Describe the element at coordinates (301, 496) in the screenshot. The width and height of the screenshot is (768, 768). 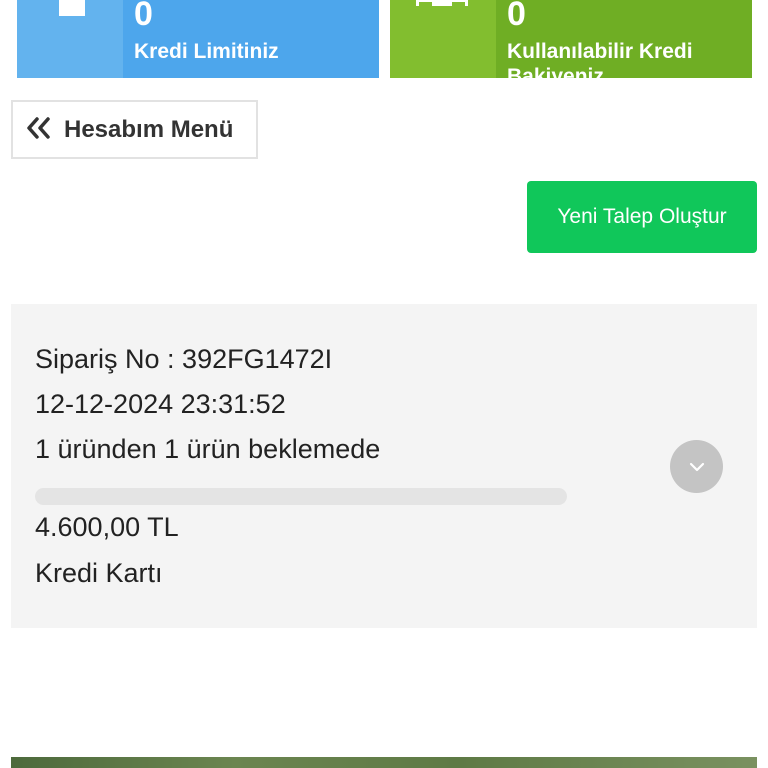
I see `order-progress-bar` at that location.